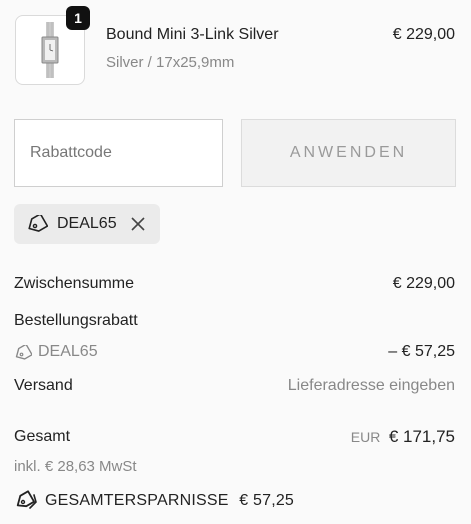  I want to click on discount-code-input, so click(118, 153).